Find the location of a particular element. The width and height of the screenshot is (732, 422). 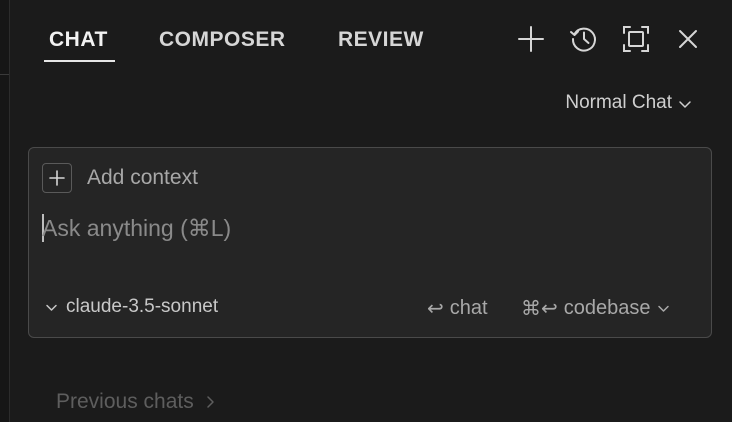

add-context-label: Add context is located at coordinates (142, 178).